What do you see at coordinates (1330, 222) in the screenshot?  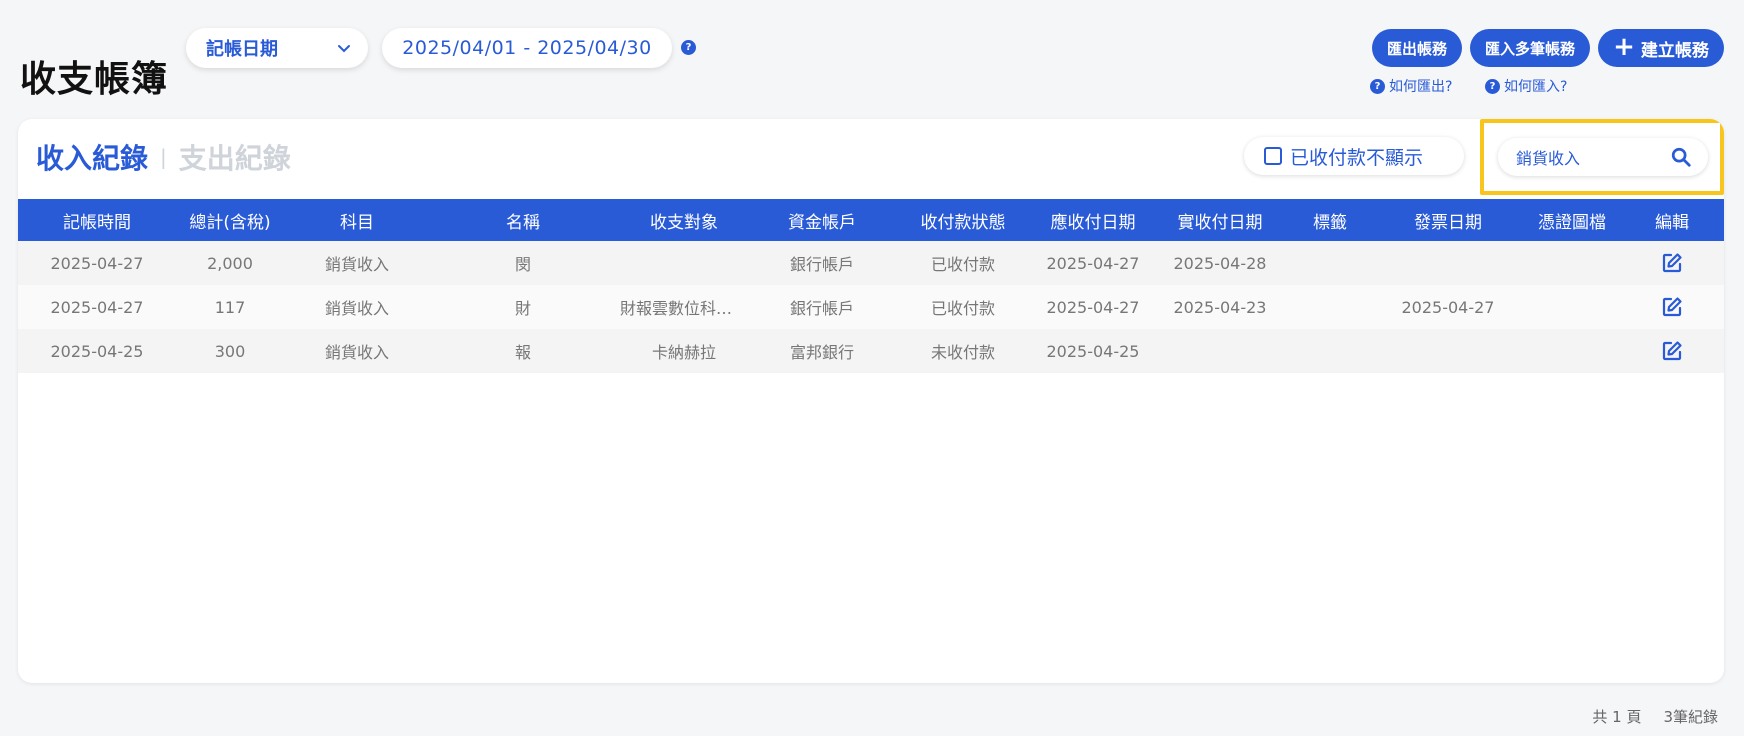 I see `column-header: 標籤` at bounding box center [1330, 222].